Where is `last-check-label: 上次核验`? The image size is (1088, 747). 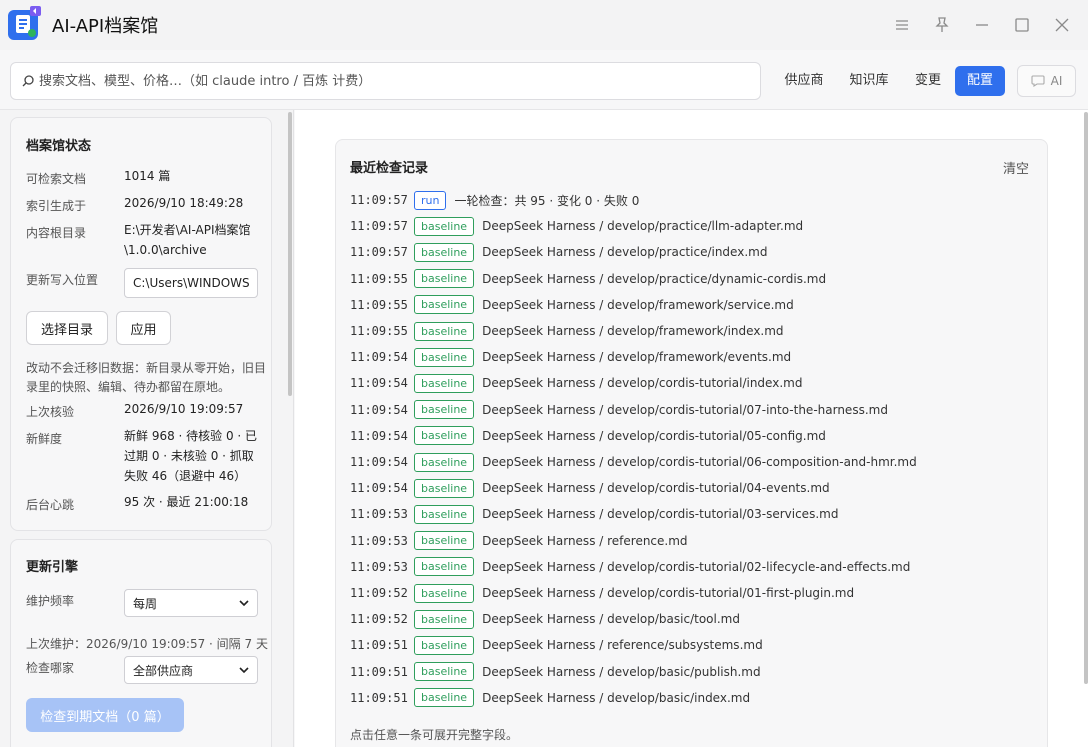
last-check-label: 上次核验 is located at coordinates (50, 412).